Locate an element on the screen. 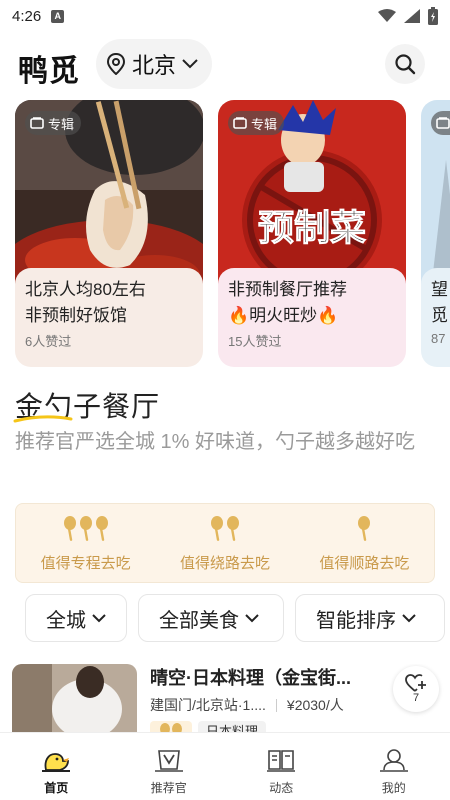  search-icon is located at coordinates (405, 64).